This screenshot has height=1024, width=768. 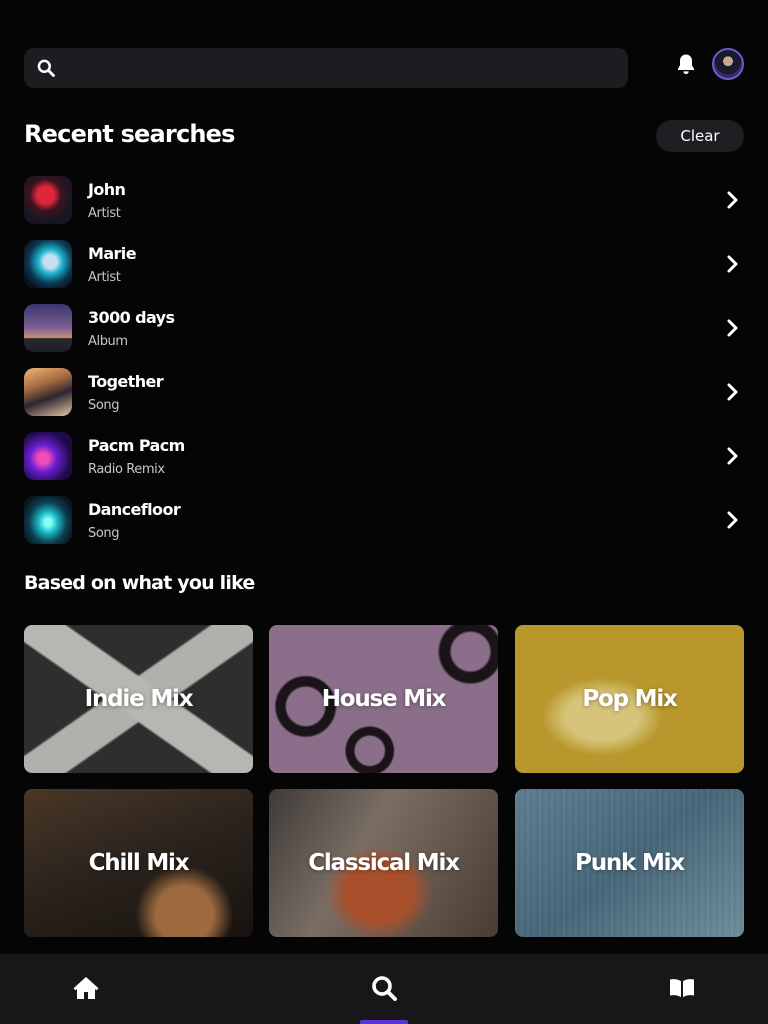 I want to click on item-title: 3000 days, so click(x=131, y=317).